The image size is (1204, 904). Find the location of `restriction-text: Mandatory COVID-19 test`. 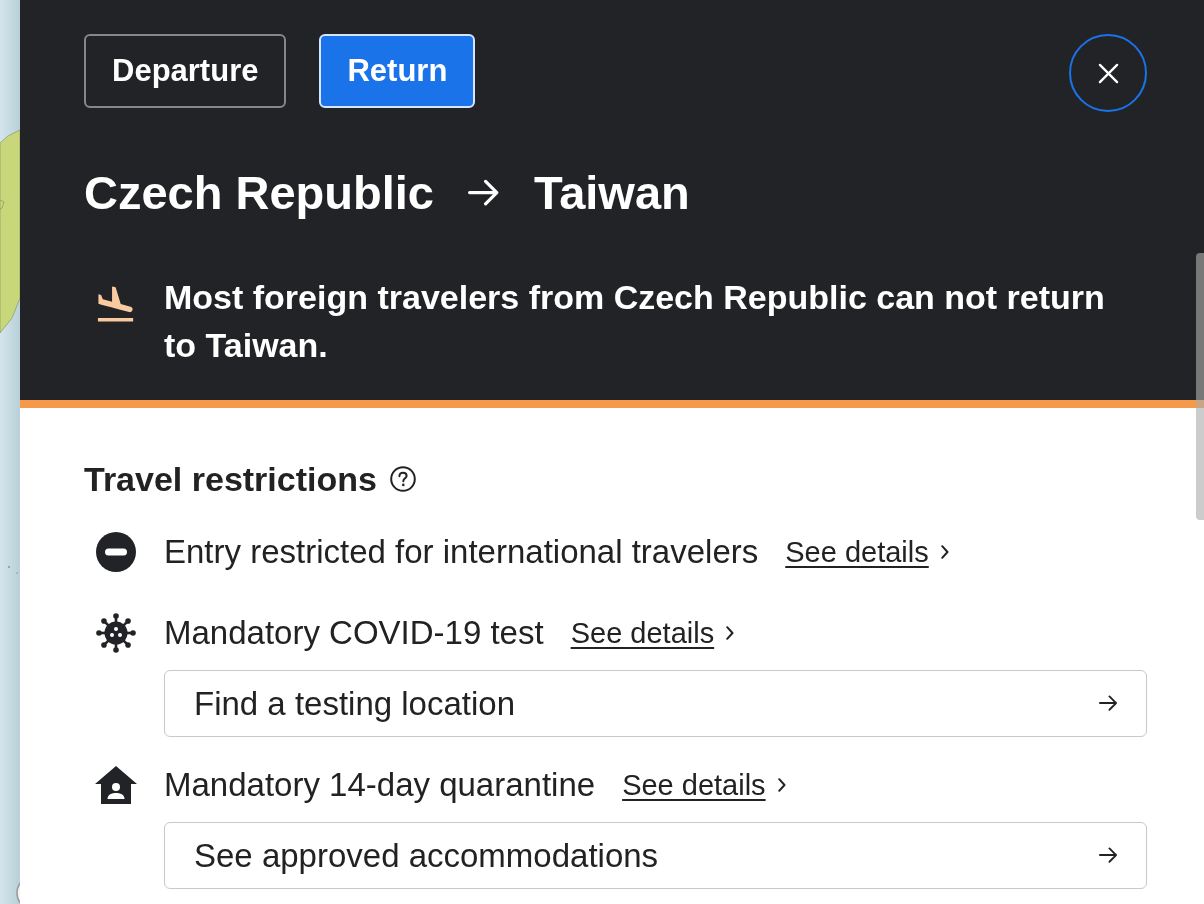

restriction-text: Mandatory COVID-19 test is located at coordinates (354, 633).